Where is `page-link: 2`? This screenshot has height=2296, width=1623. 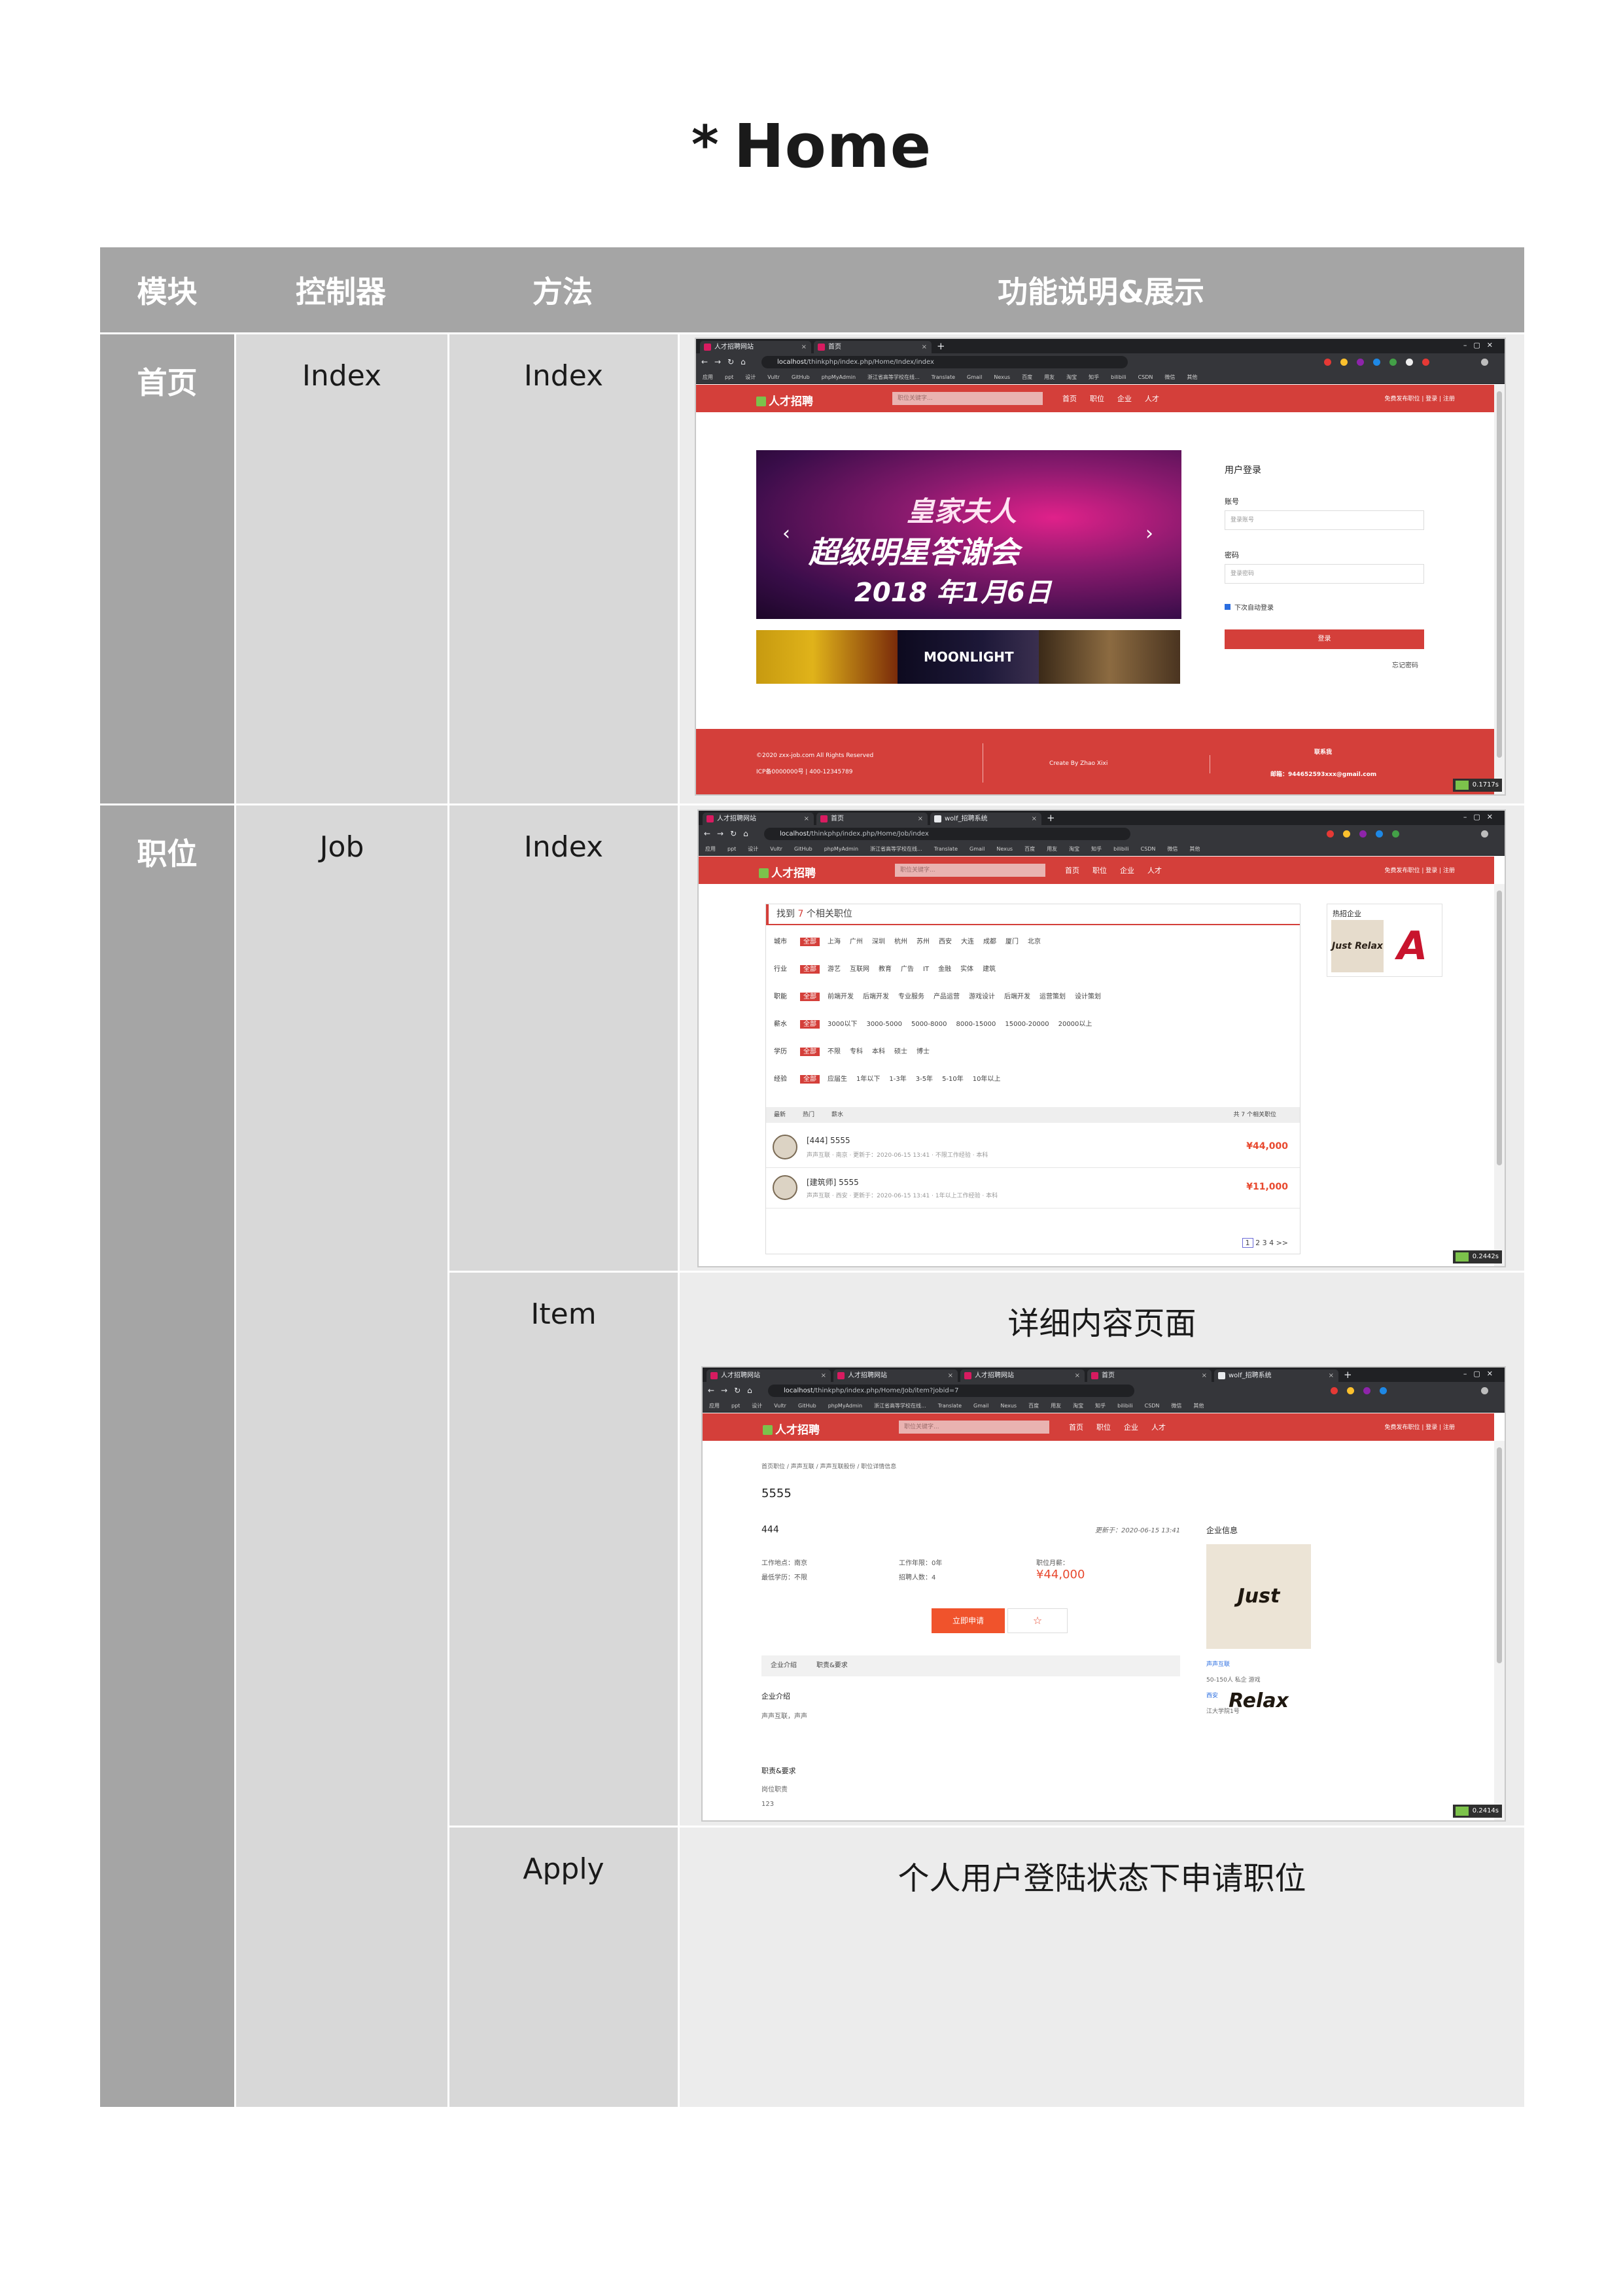
page-link: 2 is located at coordinates (1257, 1243).